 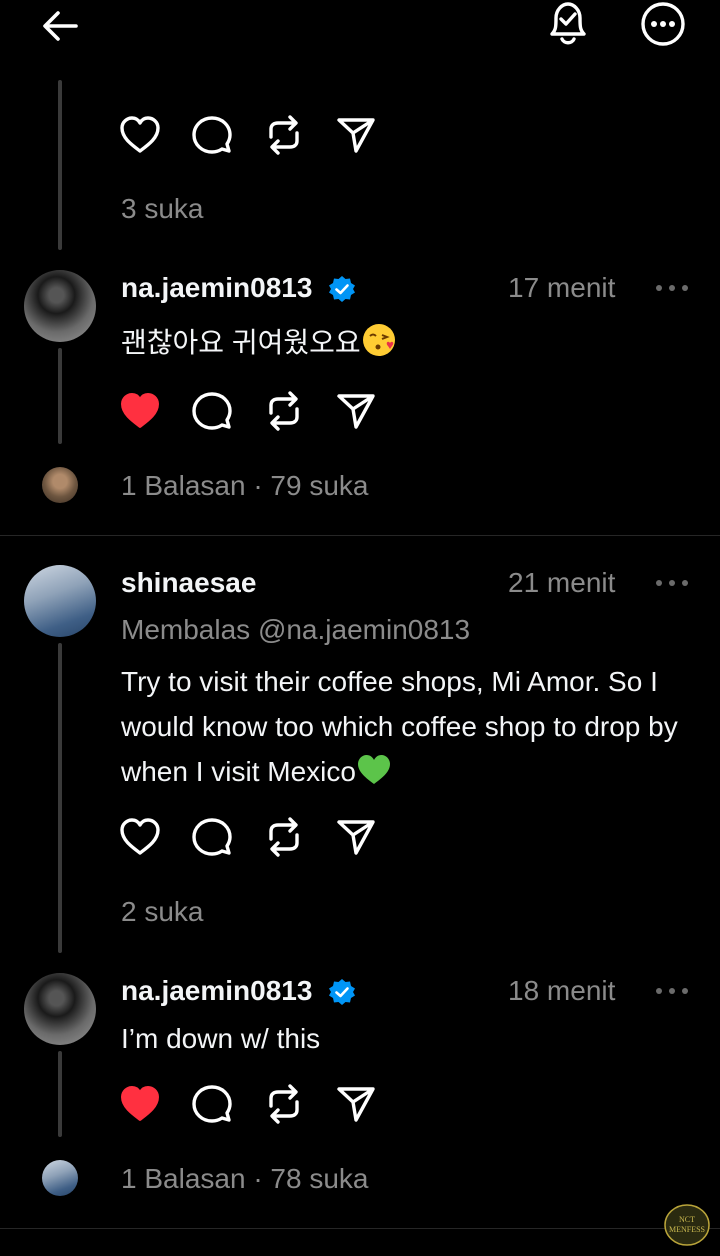 What do you see at coordinates (562, 582) in the screenshot?
I see `timestamp: 21 menit` at bounding box center [562, 582].